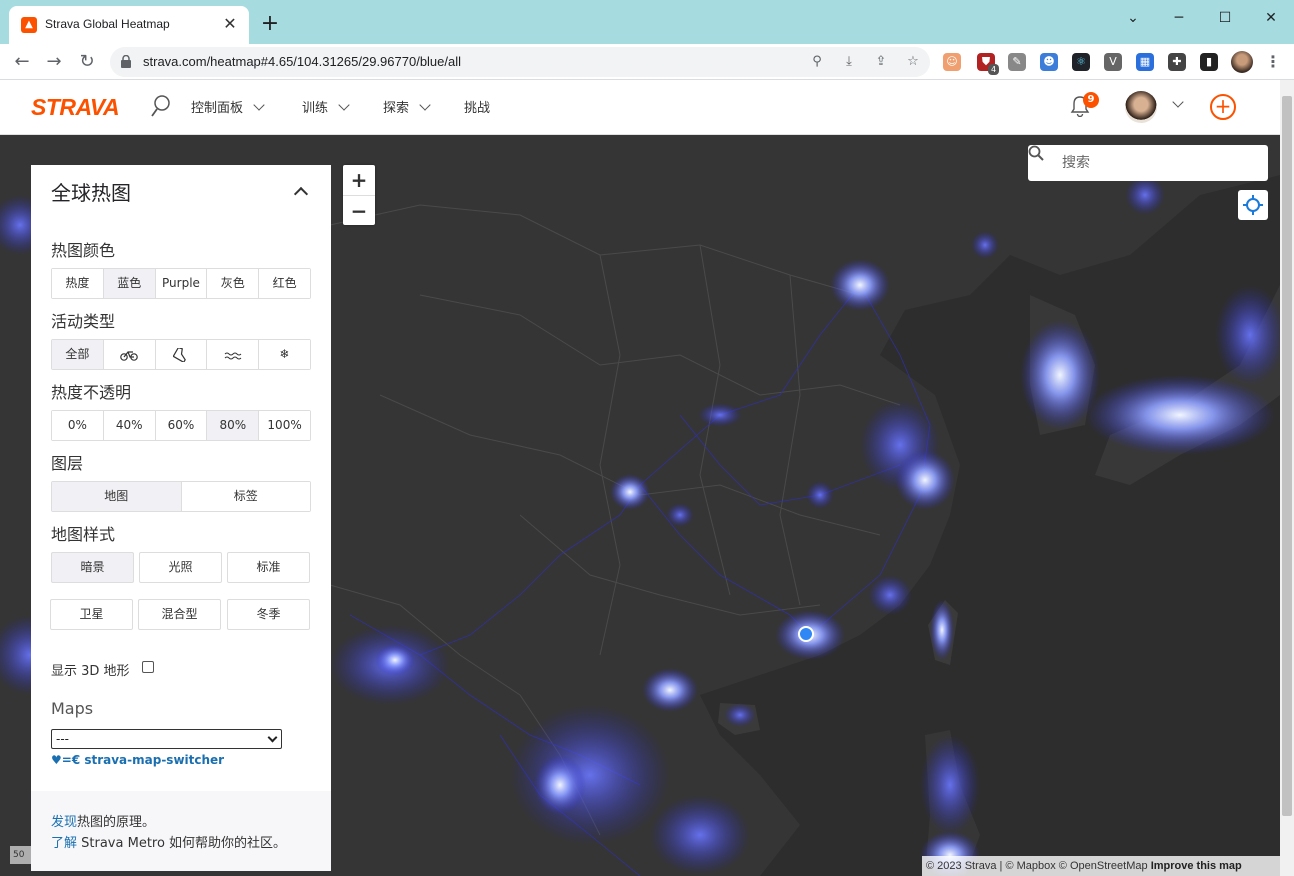 The image size is (1294, 876). What do you see at coordinates (359, 180) in the screenshot?
I see `zoom-in-button: +` at bounding box center [359, 180].